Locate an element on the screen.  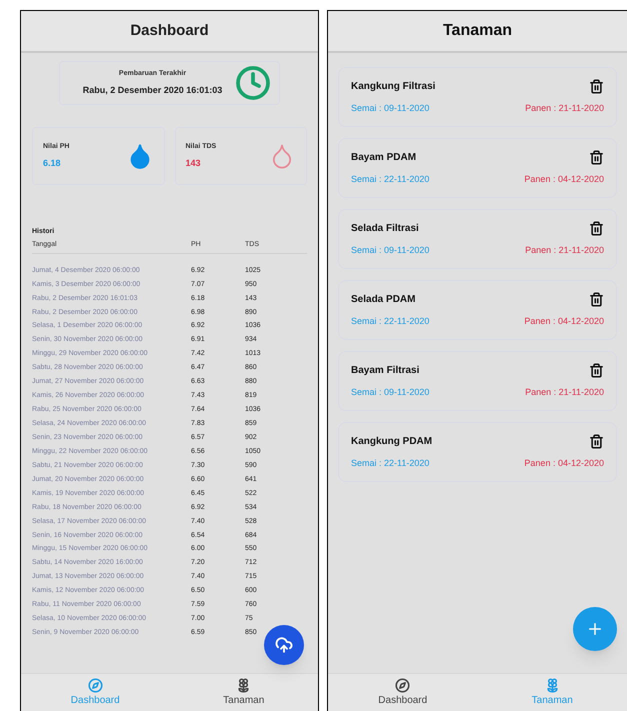
screen-title: Tanaman is located at coordinates (477, 31).